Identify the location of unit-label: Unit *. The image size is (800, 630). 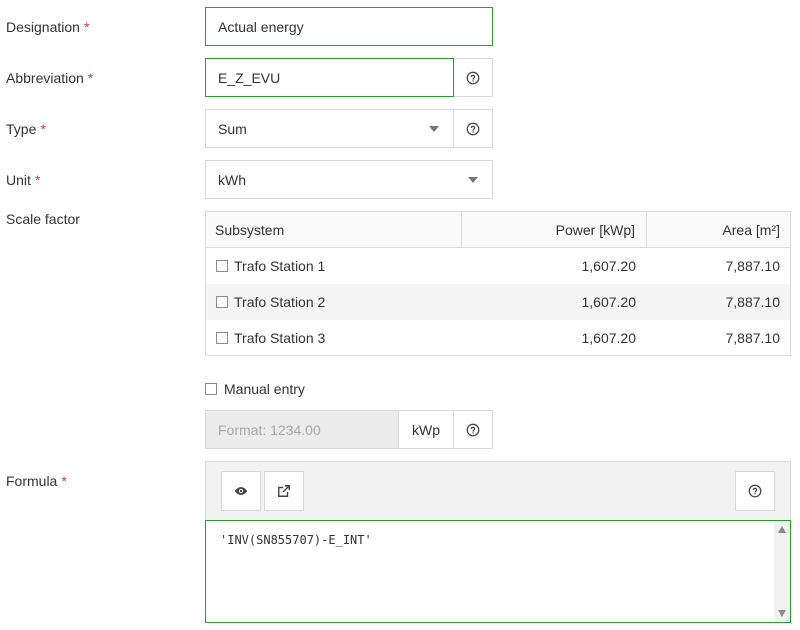
(23, 180).